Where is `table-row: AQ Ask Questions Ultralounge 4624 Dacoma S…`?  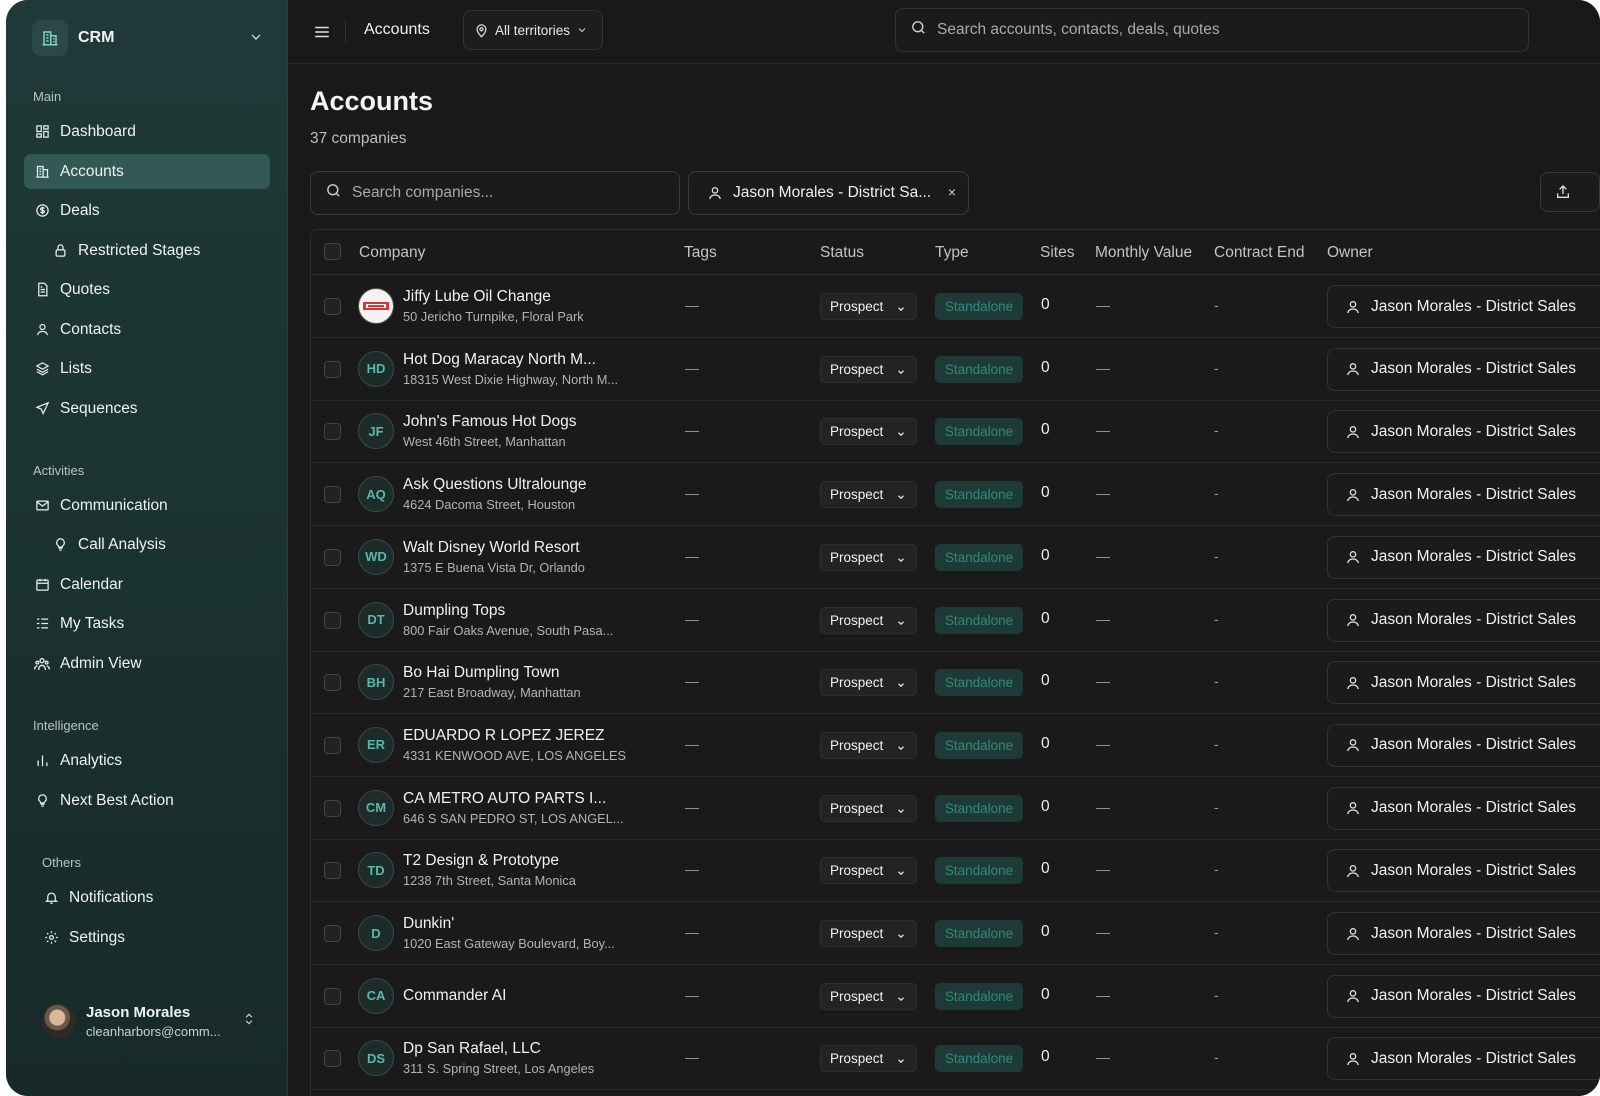
table-row: AQ Ask Questions Ultralounge 4624 Dacoma S… is located at coordinates (955, 495).